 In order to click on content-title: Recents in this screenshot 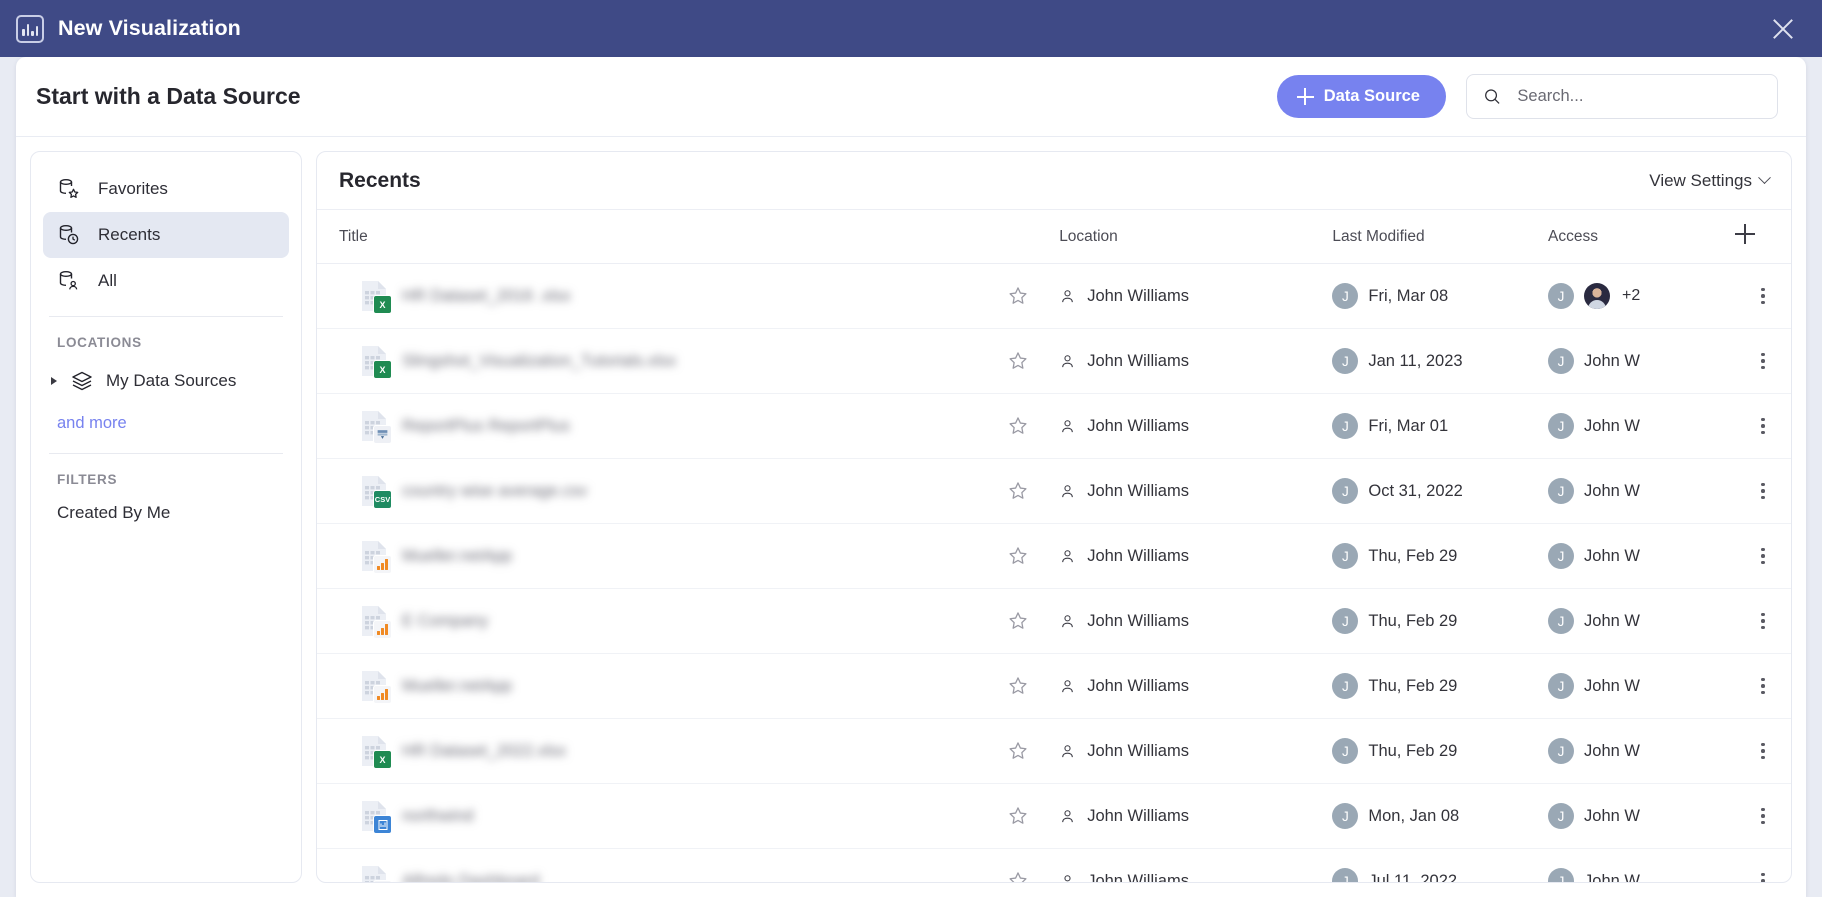, I will do `click(380, 180)`.